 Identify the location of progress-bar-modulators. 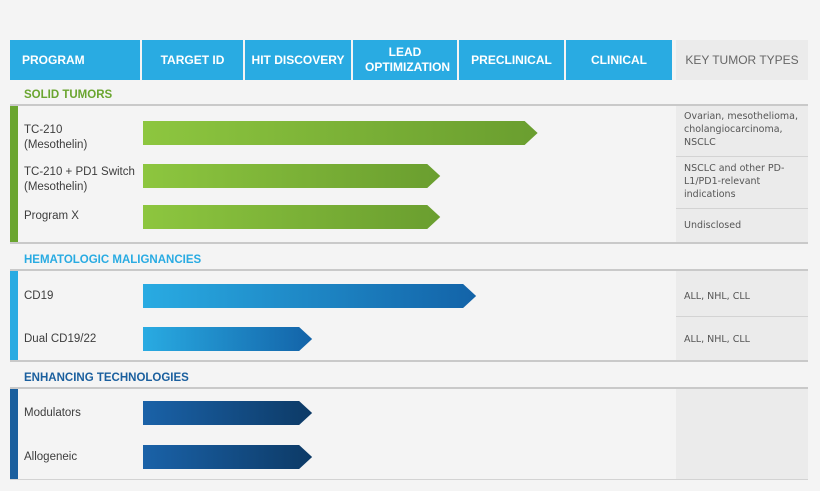
(228, 413).